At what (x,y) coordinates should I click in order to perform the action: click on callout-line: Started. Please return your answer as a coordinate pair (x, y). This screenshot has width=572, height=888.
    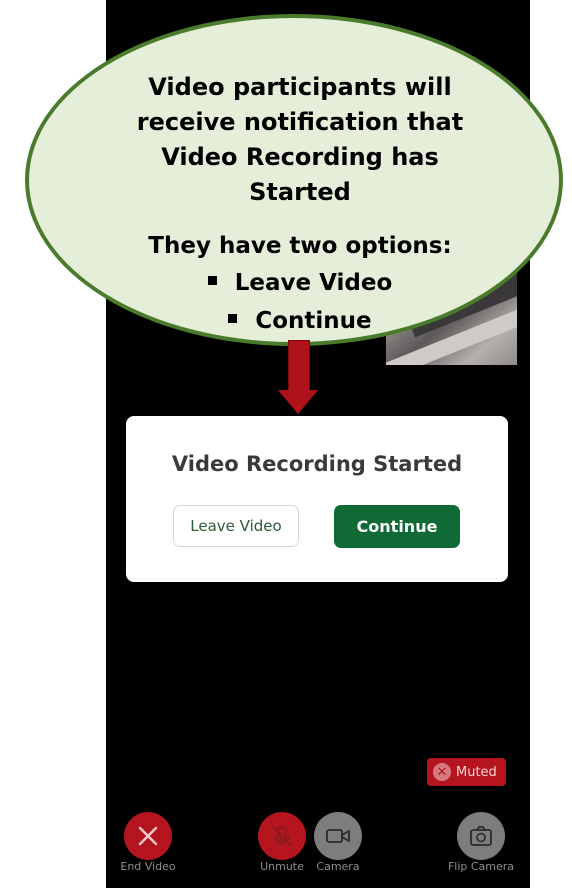
    Looking at the image, I should click on (300, 192).